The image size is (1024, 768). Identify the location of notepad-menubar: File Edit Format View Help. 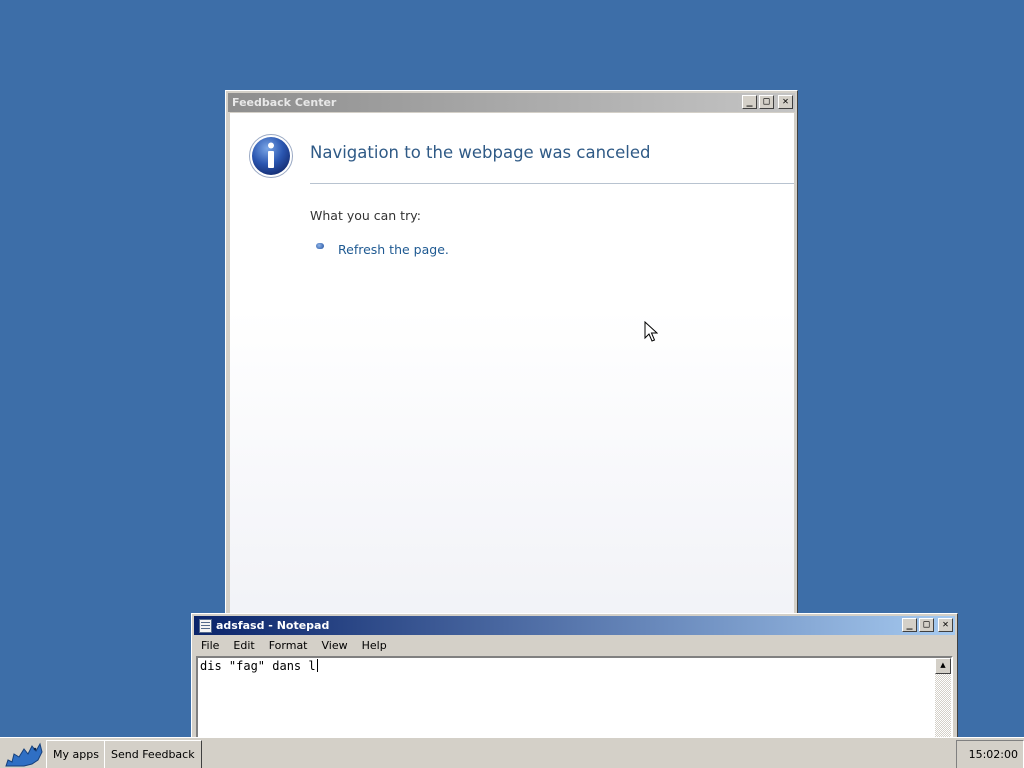
(574, 646).